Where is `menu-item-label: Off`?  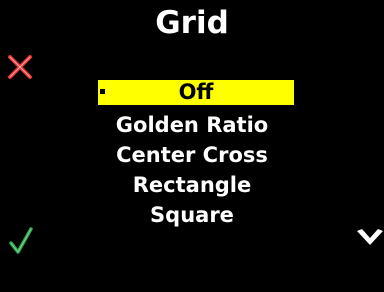
menu-item-label: Off is located at coordinates (196, 92).